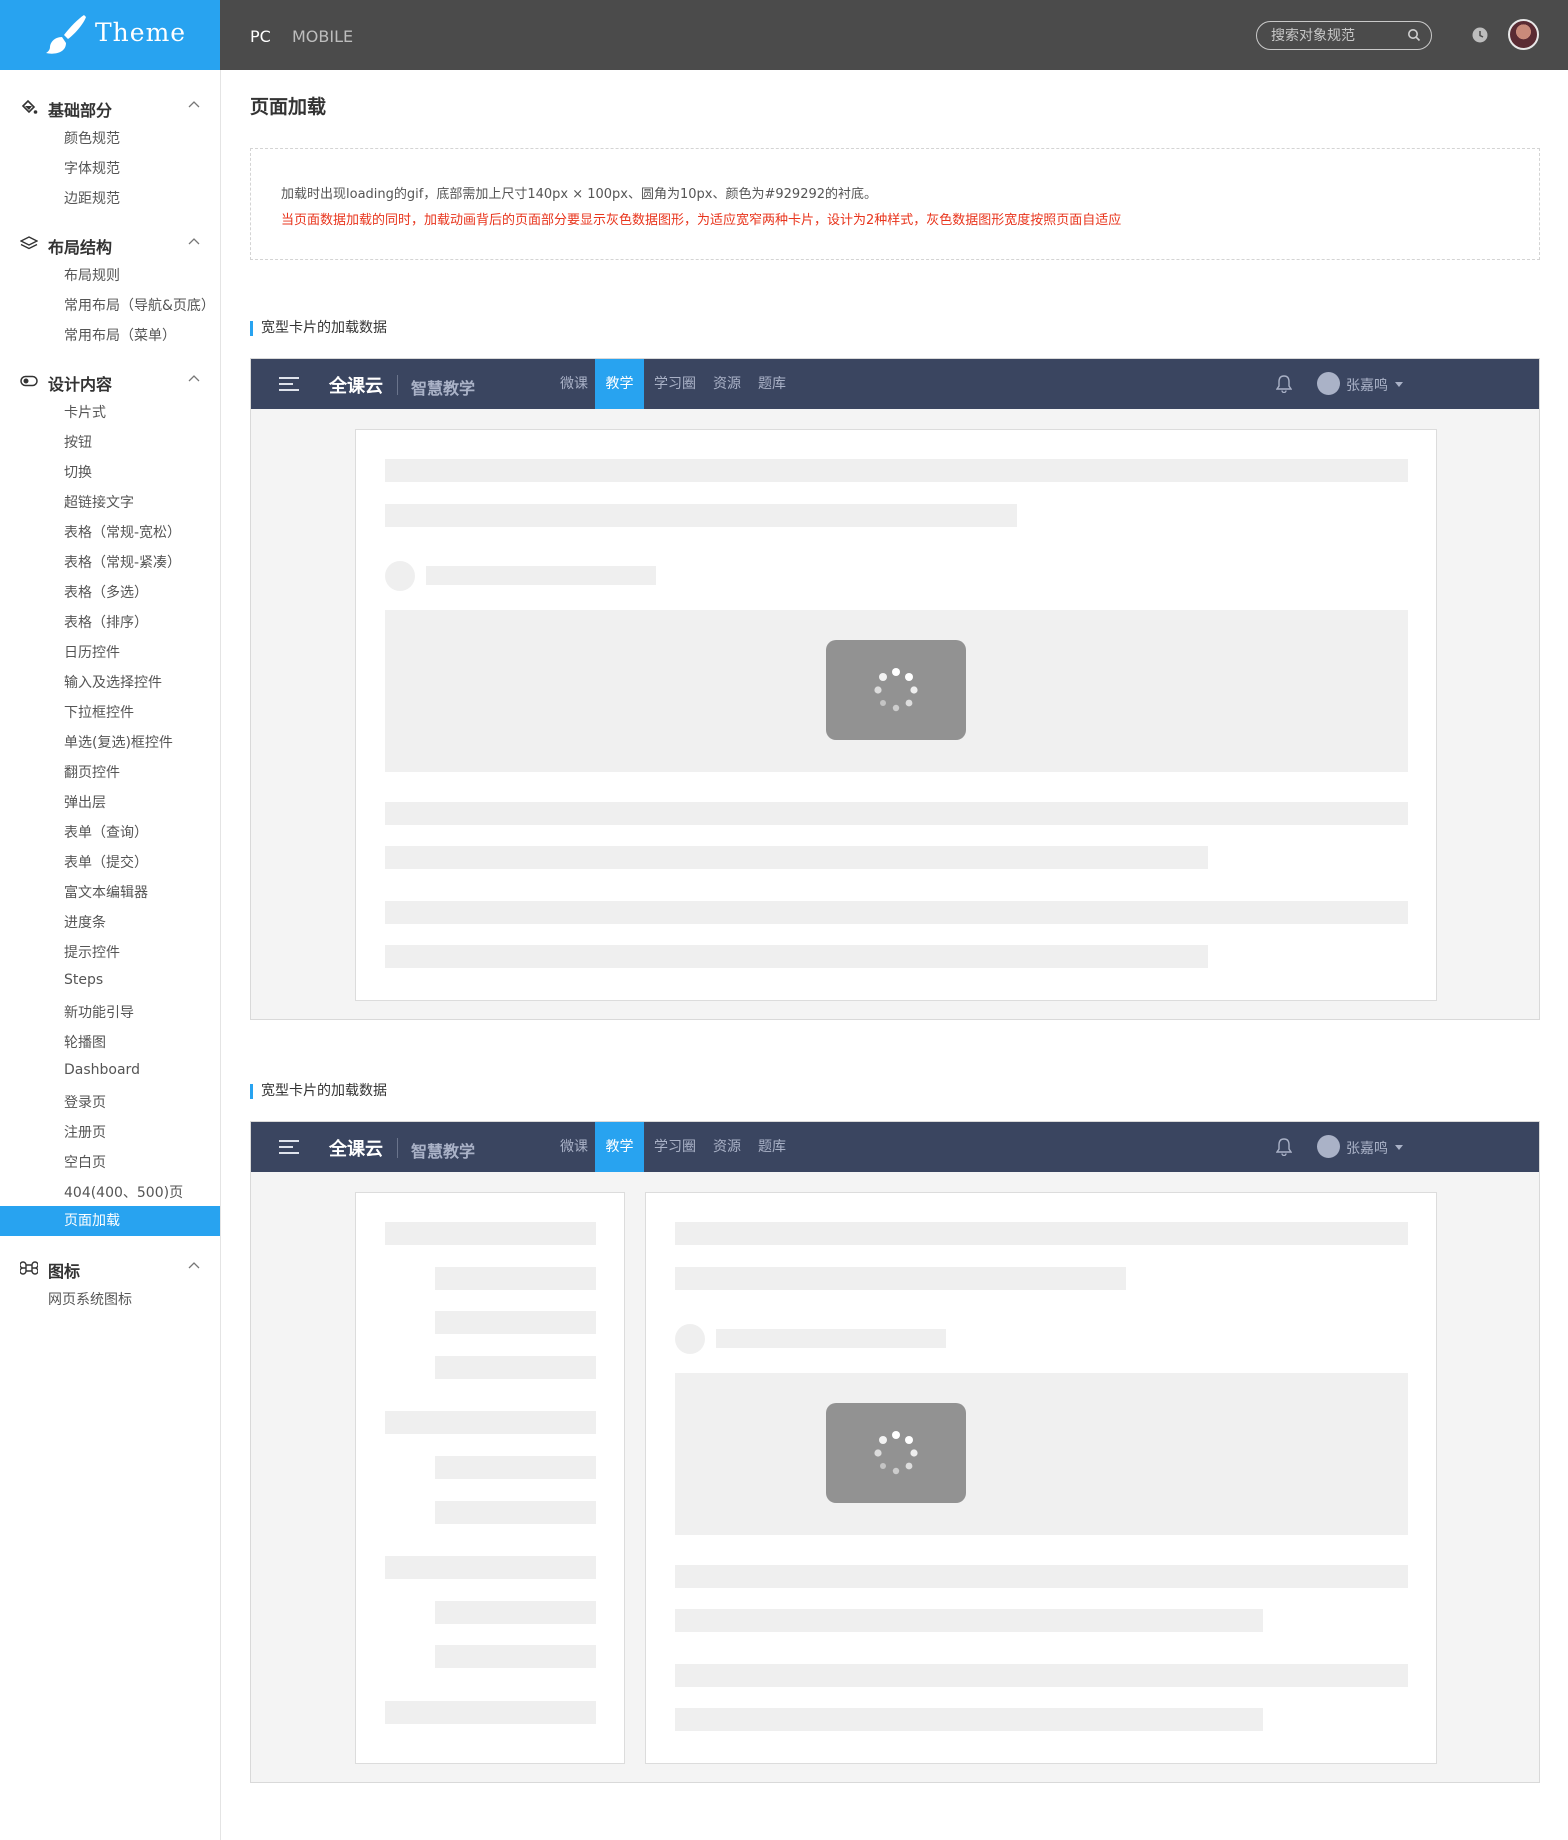 This screenshot has width=1568, height=1840. What do you see at coordinates (1523, 34) in the screenshot?
I see `user-avatar` at bounding box center [1523, 34].